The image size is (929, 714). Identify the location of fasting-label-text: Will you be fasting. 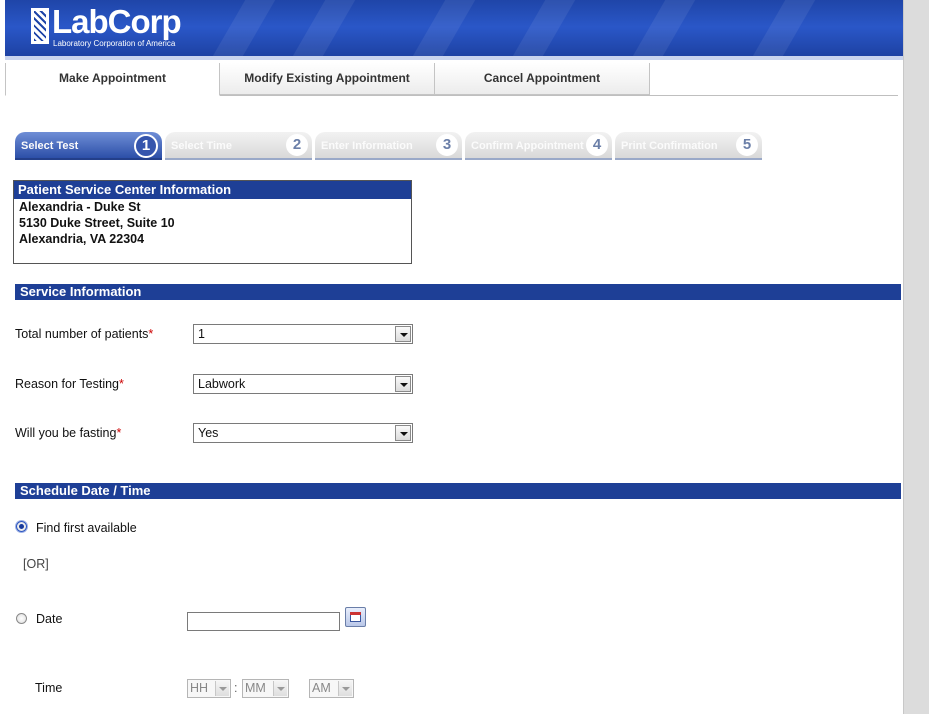
(66, 433).